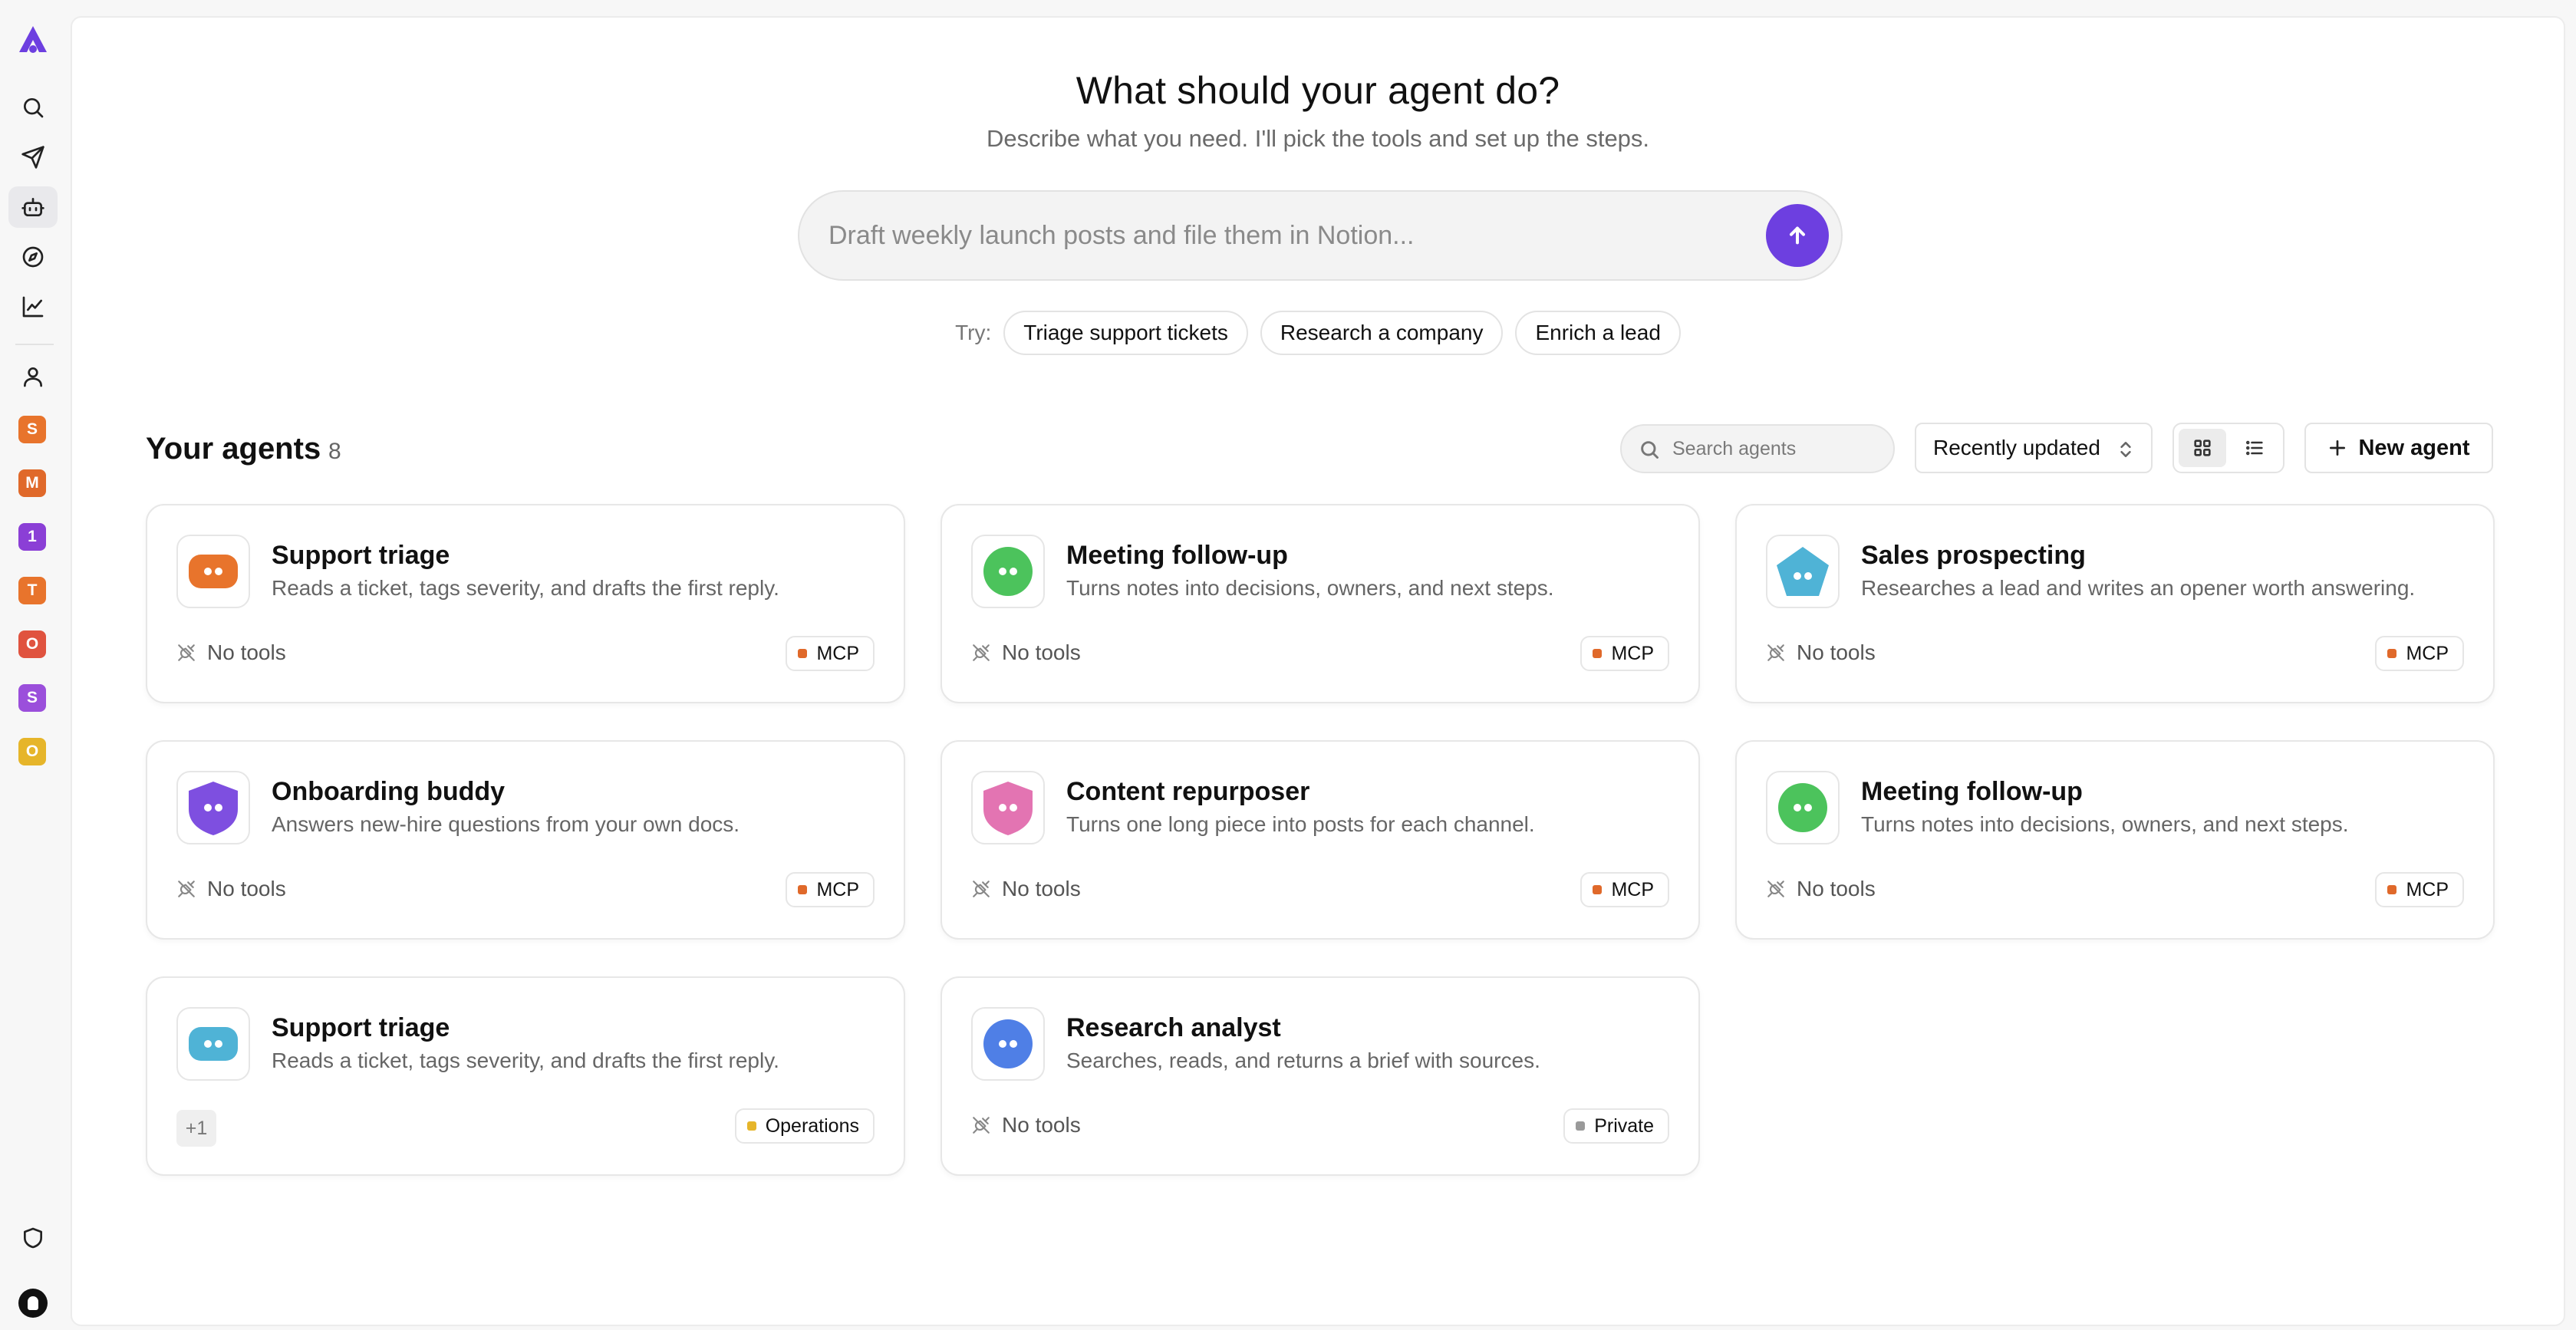 The width and height of the screenshot is (2576, 1330). What do you see at coordinates (33, 40) in the screenshot?
I see `app-logo-icon` at bounding box center [33, 40].